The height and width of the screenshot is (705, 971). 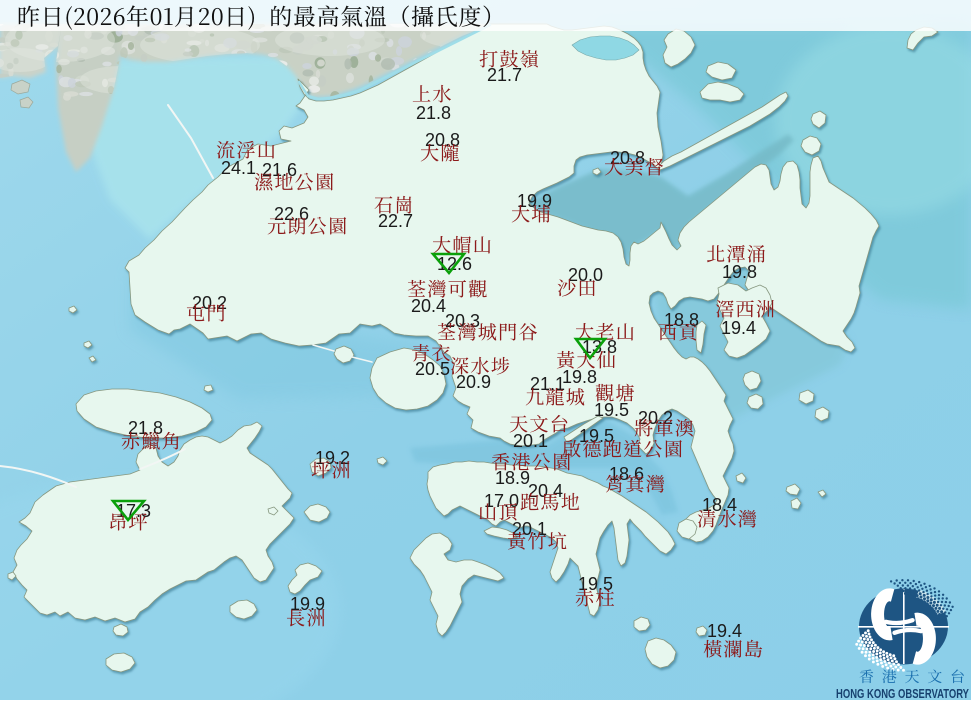 What do you see at coordinates (432, 369) in the screenshot?
I see `svg-text: 20.5` at bounding box center [432, 369].